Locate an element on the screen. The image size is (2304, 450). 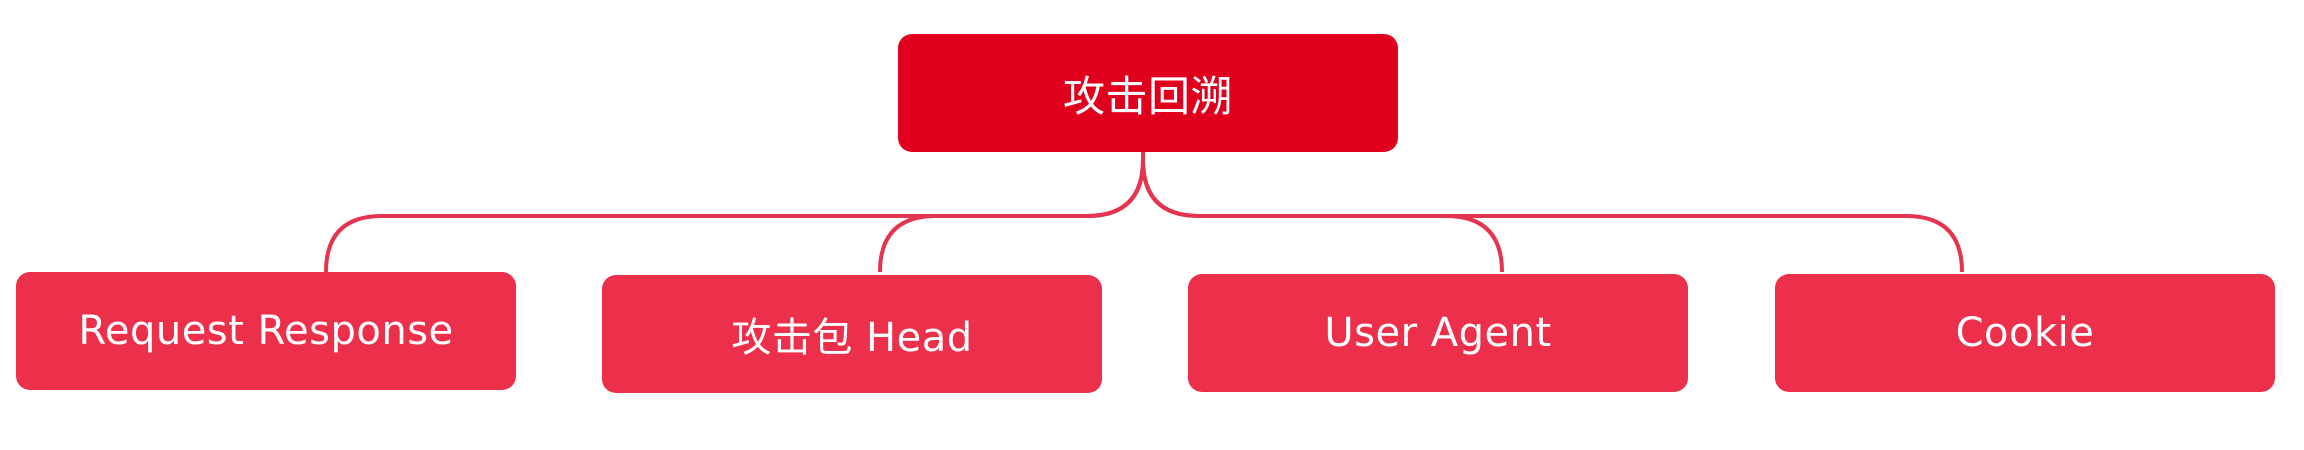
child-node-label: 攻击包 Head is located at coordinates (852, 338).